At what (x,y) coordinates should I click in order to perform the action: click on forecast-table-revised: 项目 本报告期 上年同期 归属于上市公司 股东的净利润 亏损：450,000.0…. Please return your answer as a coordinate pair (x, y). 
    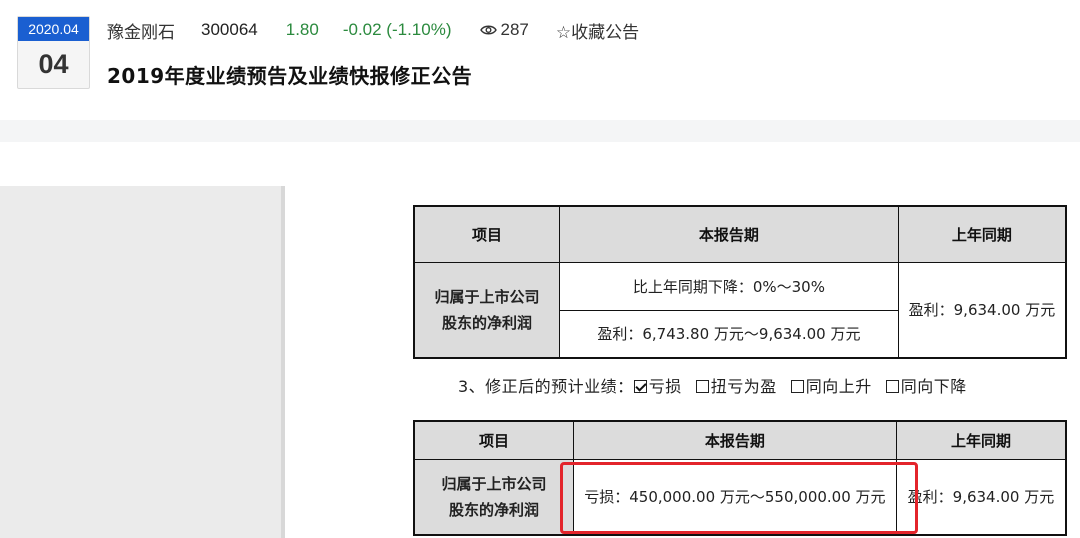
    Looking at the image, I should click on (740, 478).